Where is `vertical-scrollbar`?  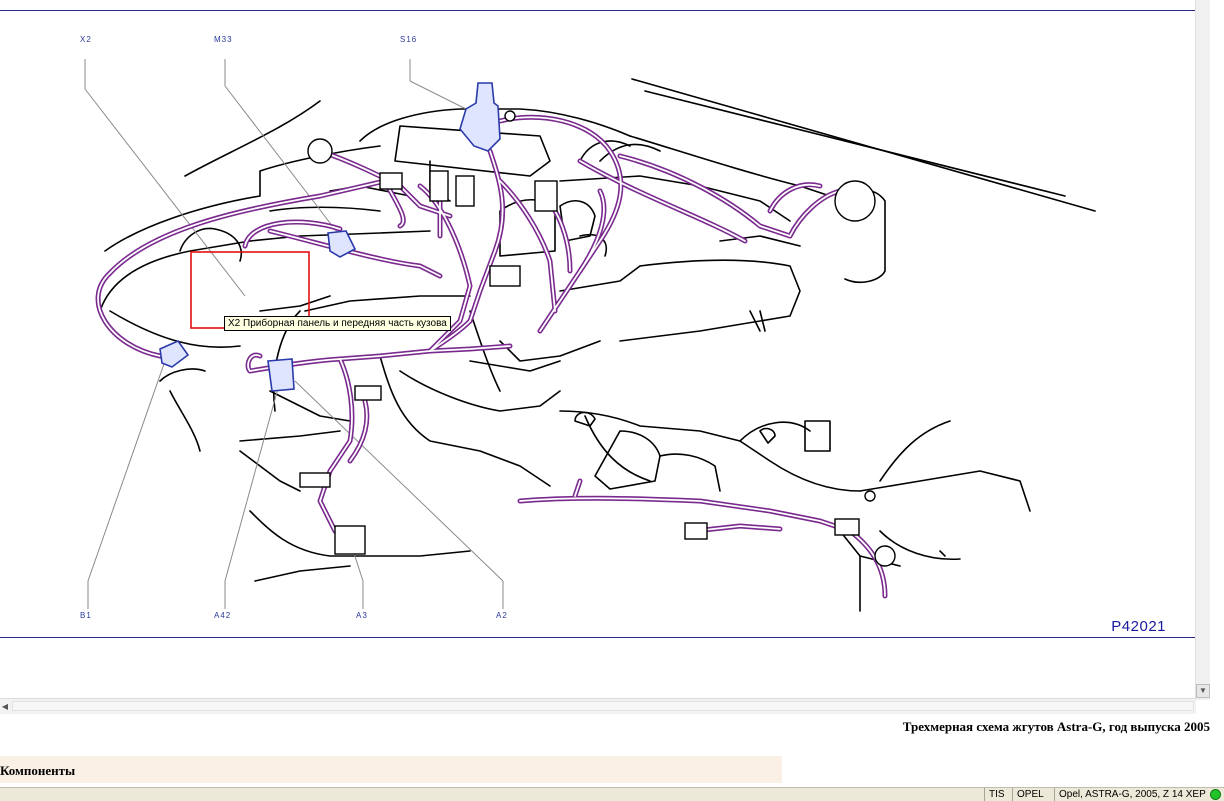 vertical-scrollbar is located at coordinates (1202, 350).